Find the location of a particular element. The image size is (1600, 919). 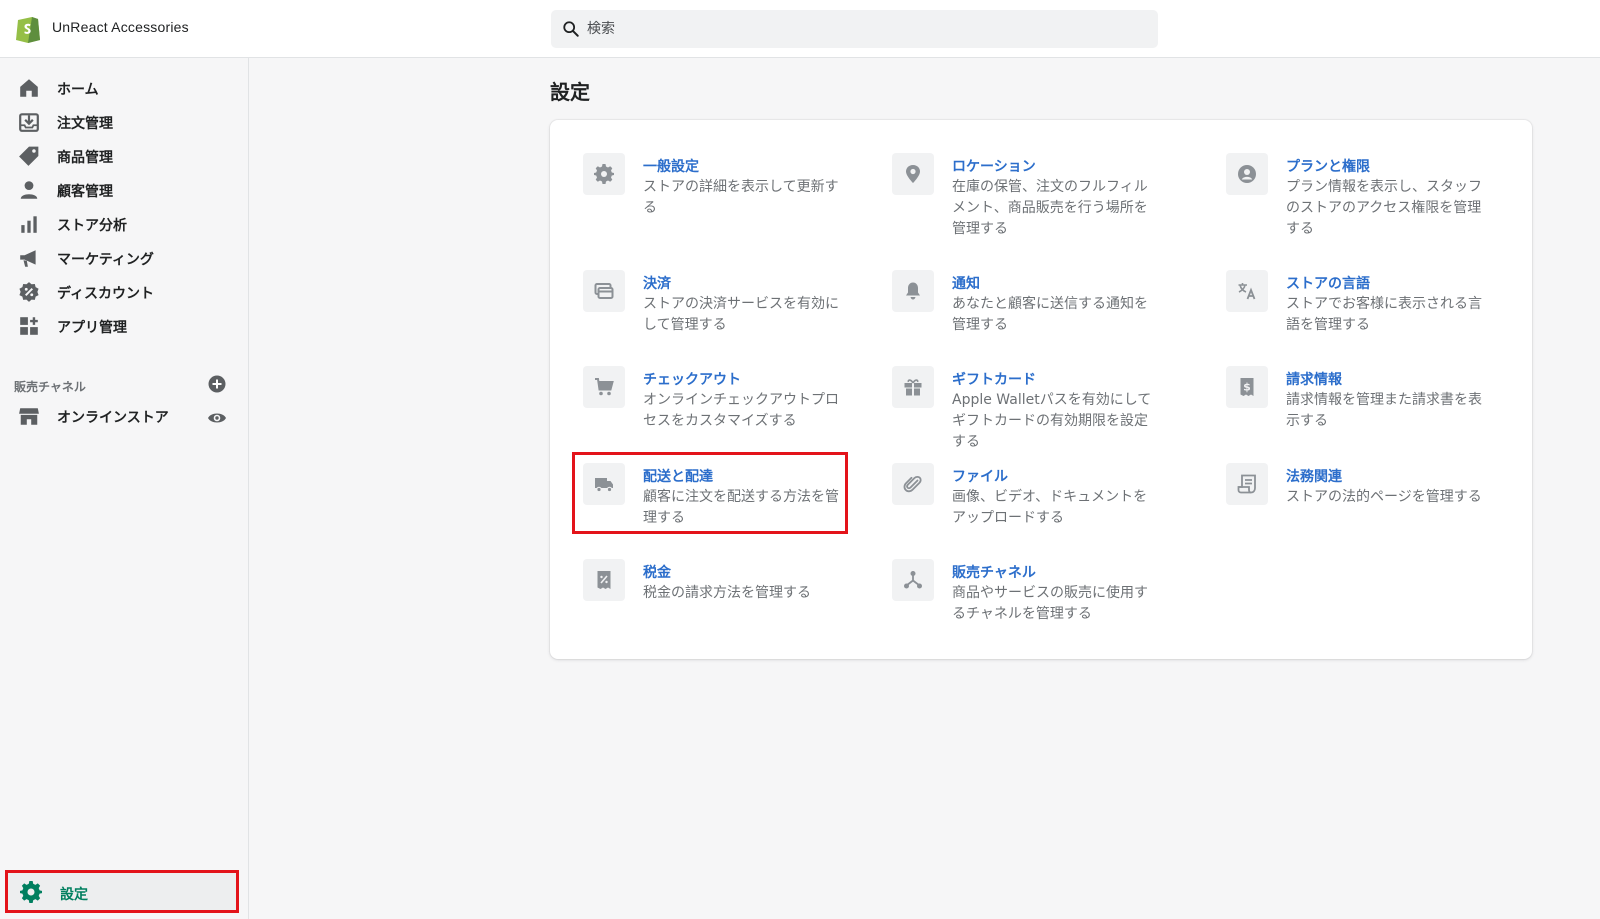

settings-tile-general: 一般設定 ストアの詳細を表示して更新する is located at coordinates (733, 198).